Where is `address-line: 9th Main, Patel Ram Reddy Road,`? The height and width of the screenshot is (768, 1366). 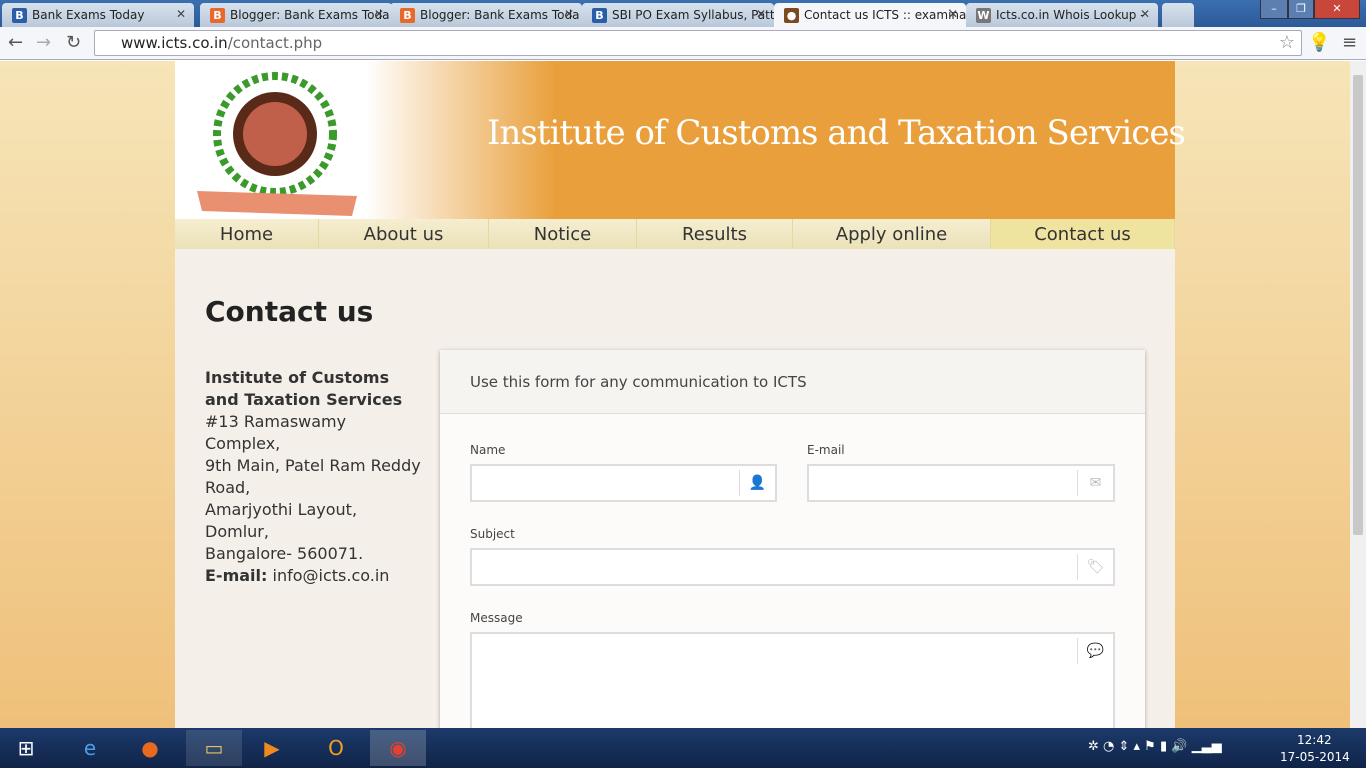
address-line: 9th Main, Patel Ram Reddy Road, is located at coordinates (313, 476).